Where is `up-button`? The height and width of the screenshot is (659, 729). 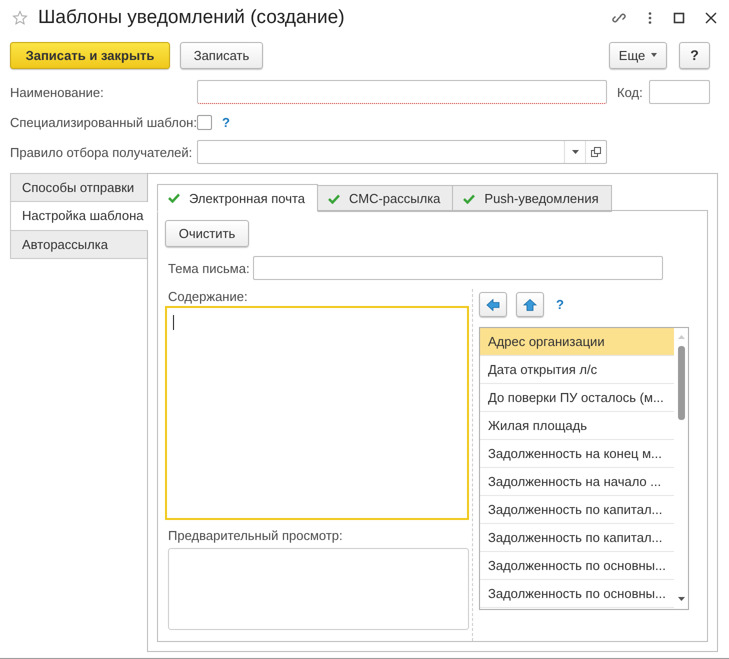 up-button is located at coordinates (530, 304).